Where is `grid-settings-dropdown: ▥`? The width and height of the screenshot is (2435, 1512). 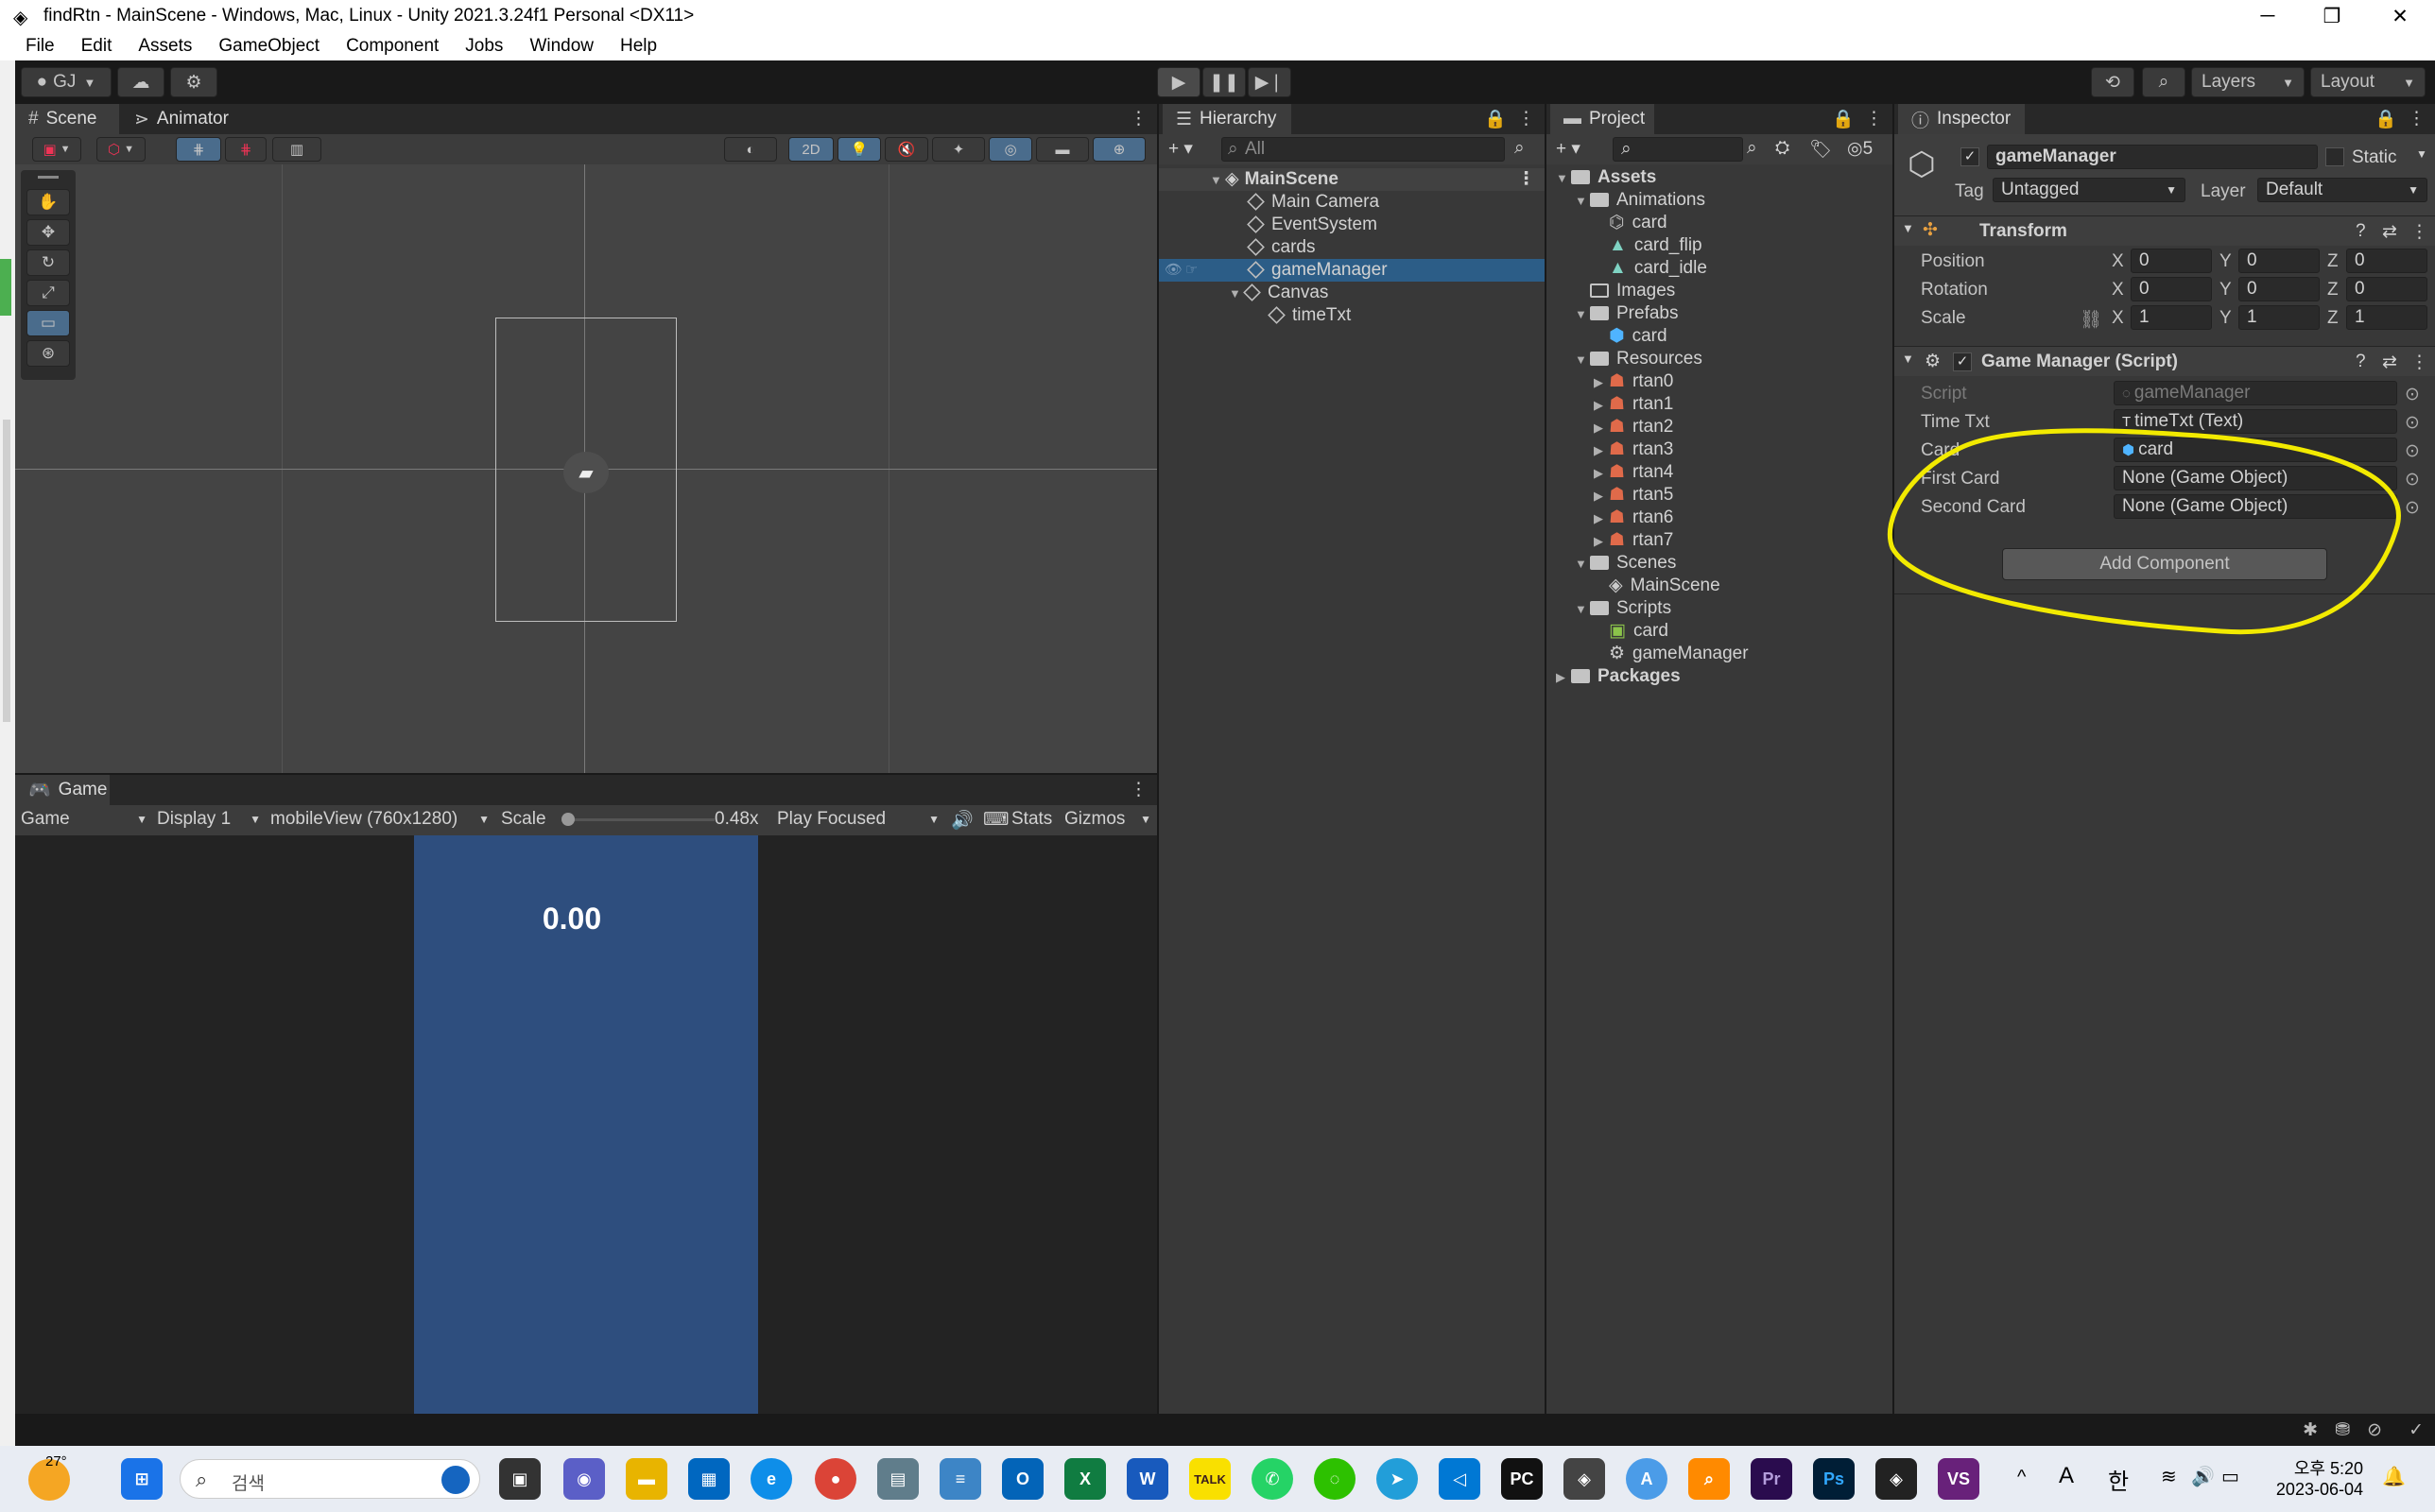 grid-settings-dropdown: ▥ is located at coordinates (297, 149).